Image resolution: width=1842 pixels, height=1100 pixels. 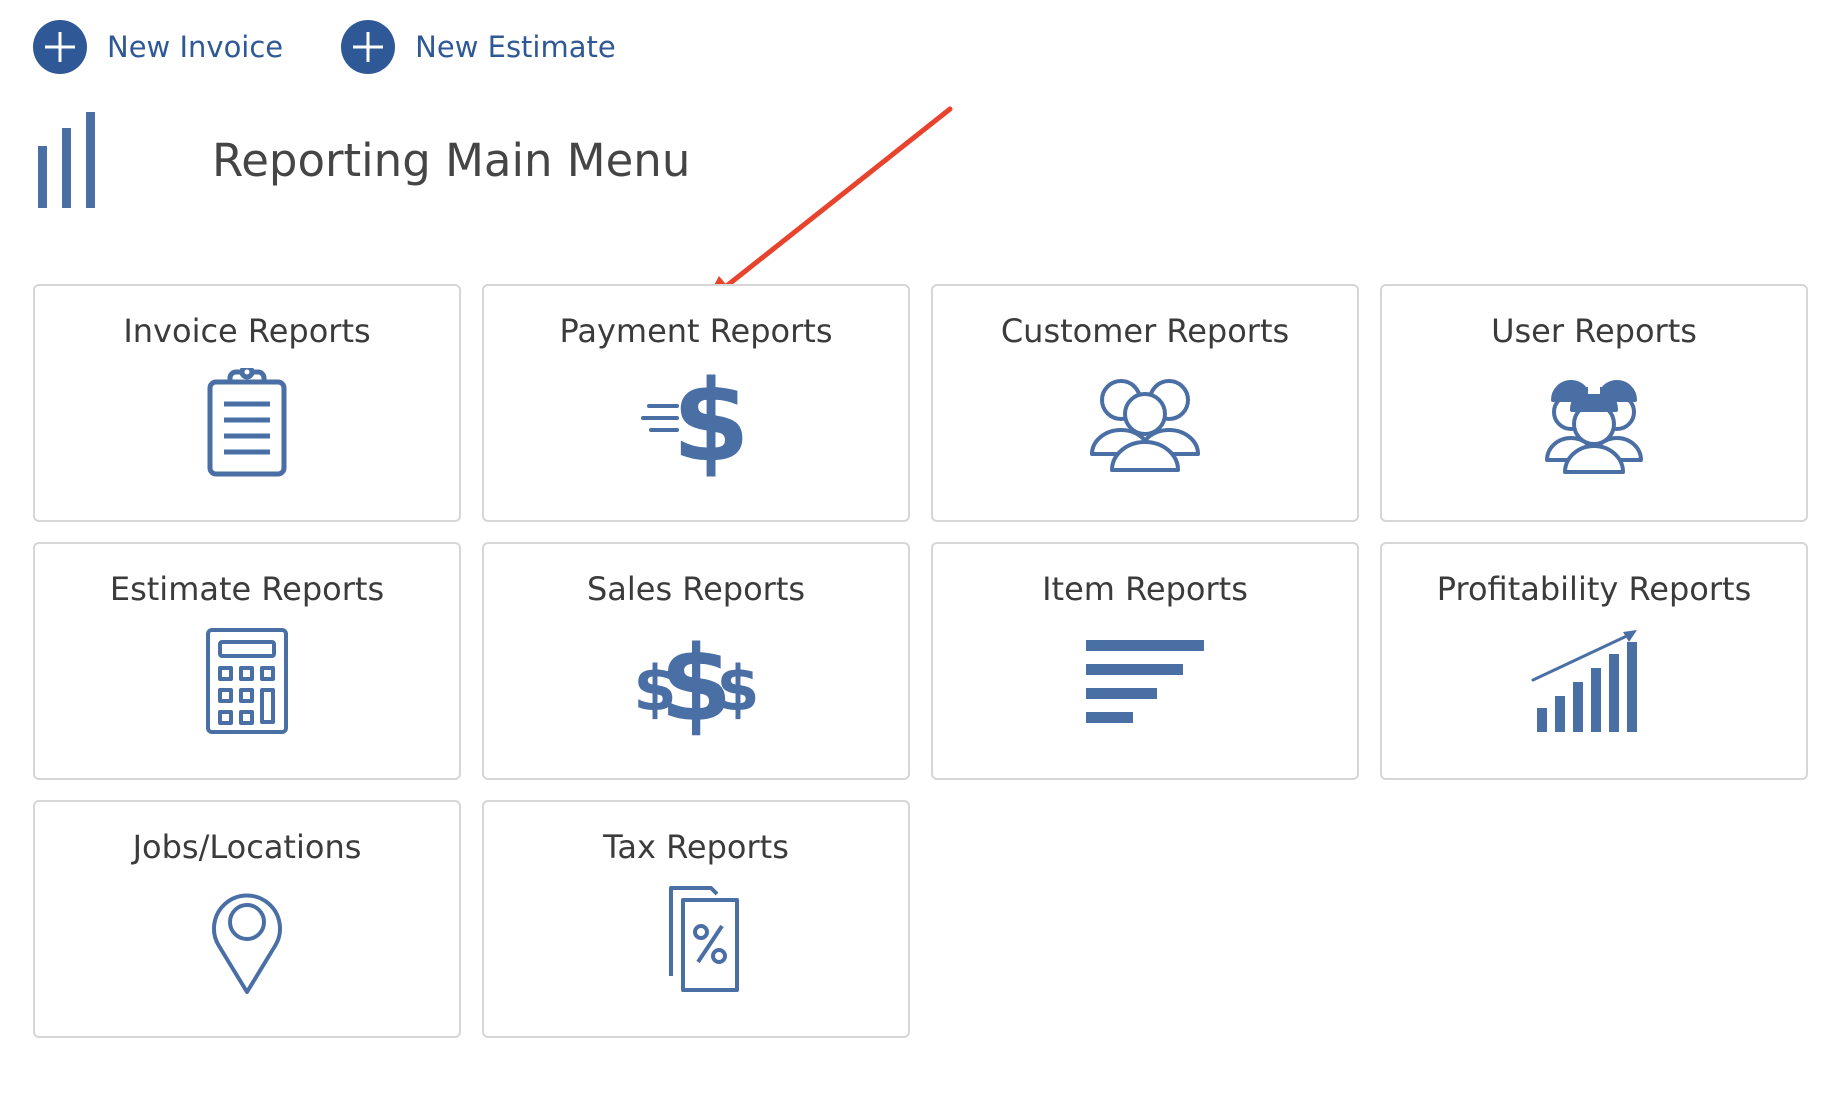 I want to click on tile-tax-reports: Tax Reports, so click(x=696, y=919).